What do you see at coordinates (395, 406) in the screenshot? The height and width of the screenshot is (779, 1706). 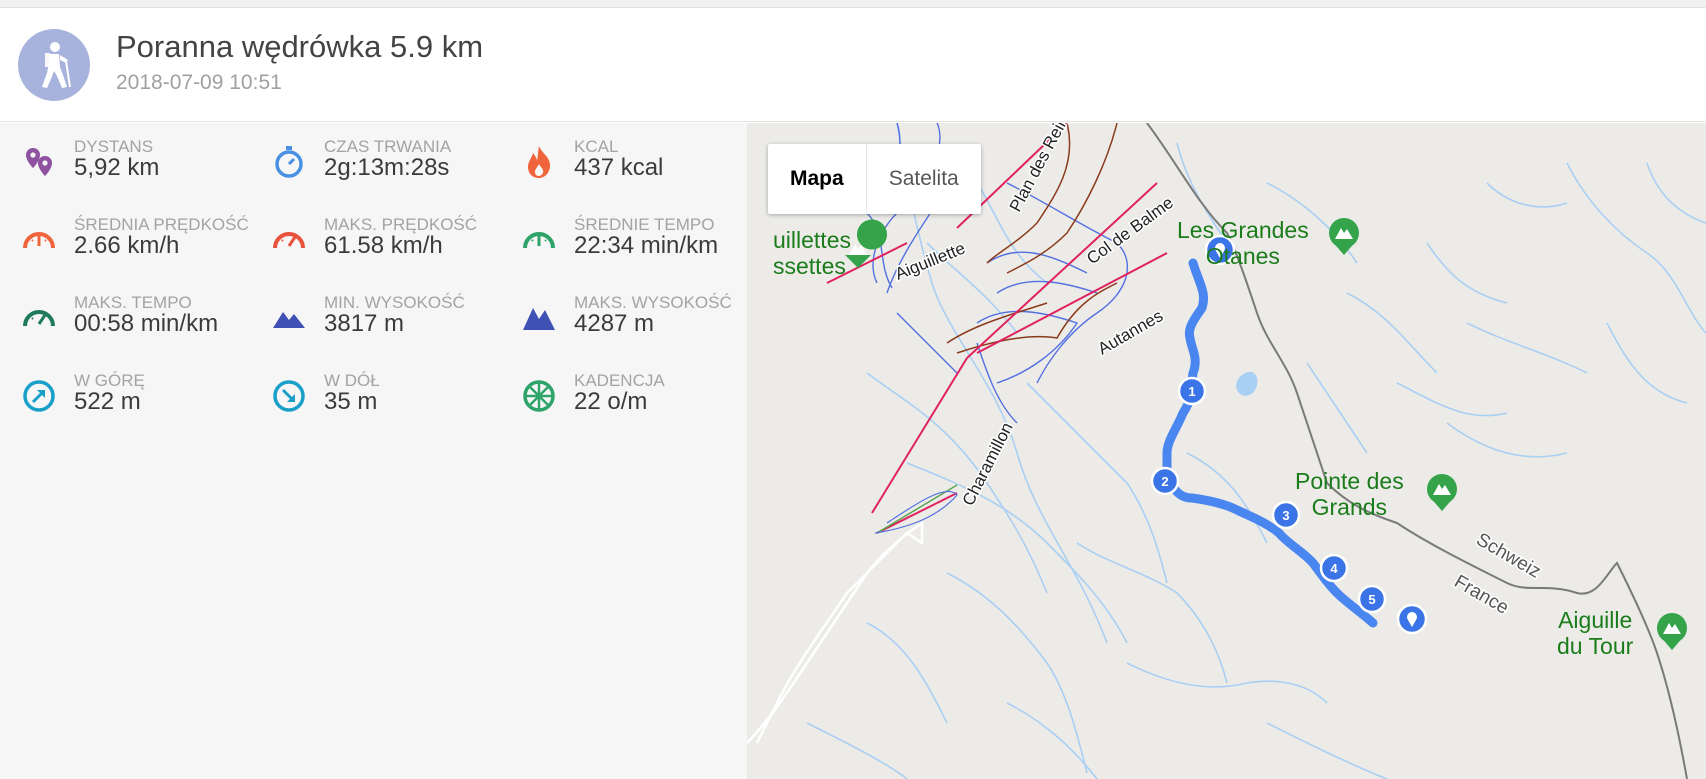 I see `stat-descent: W DÓŁ 35 m` at bounding box center [395, 406].